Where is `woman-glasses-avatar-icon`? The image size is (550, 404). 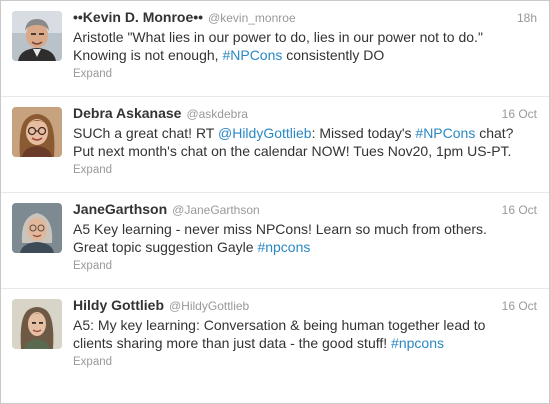
woman-glasses-avatar-icon is located at coordinates (37, 132).